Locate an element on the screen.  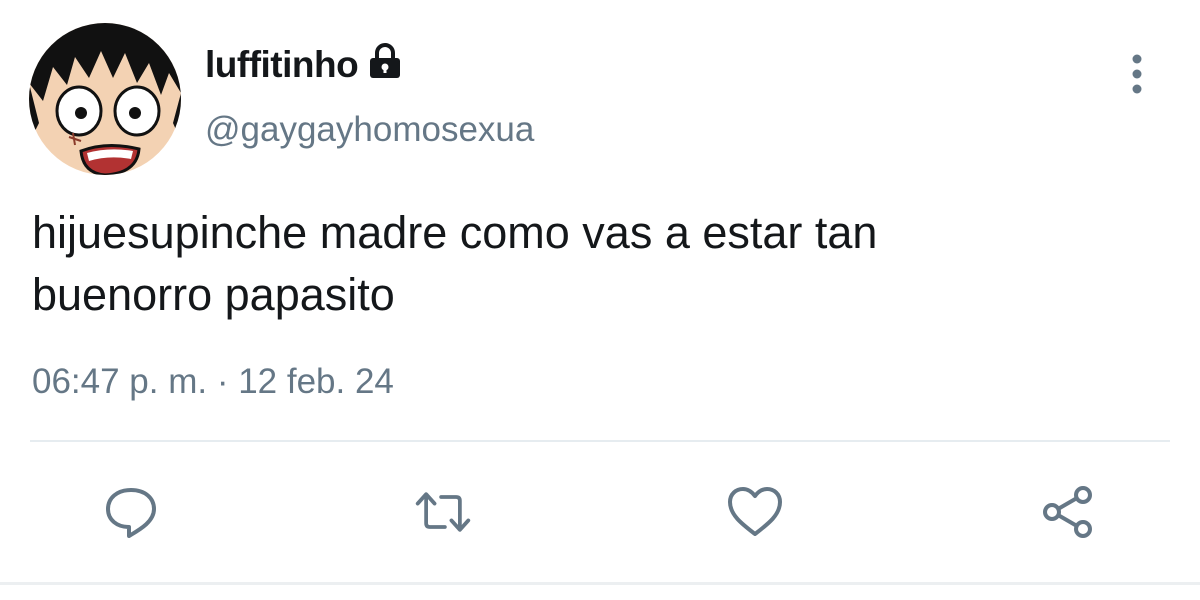
user-handle: @gaygayhomosexua is located at coordinates (369, 130).